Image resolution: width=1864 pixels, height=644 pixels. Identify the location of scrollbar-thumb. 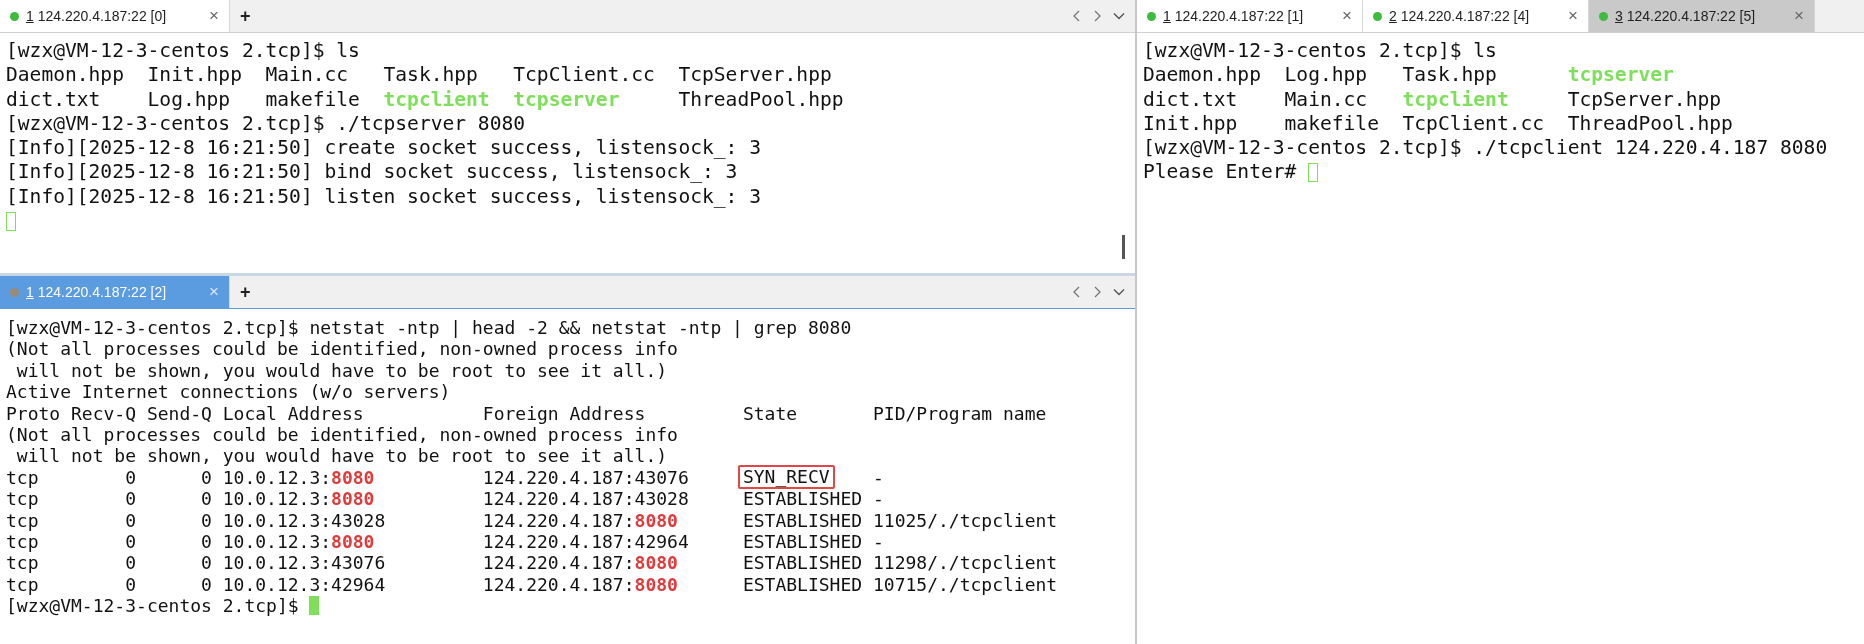
(1123, 247).